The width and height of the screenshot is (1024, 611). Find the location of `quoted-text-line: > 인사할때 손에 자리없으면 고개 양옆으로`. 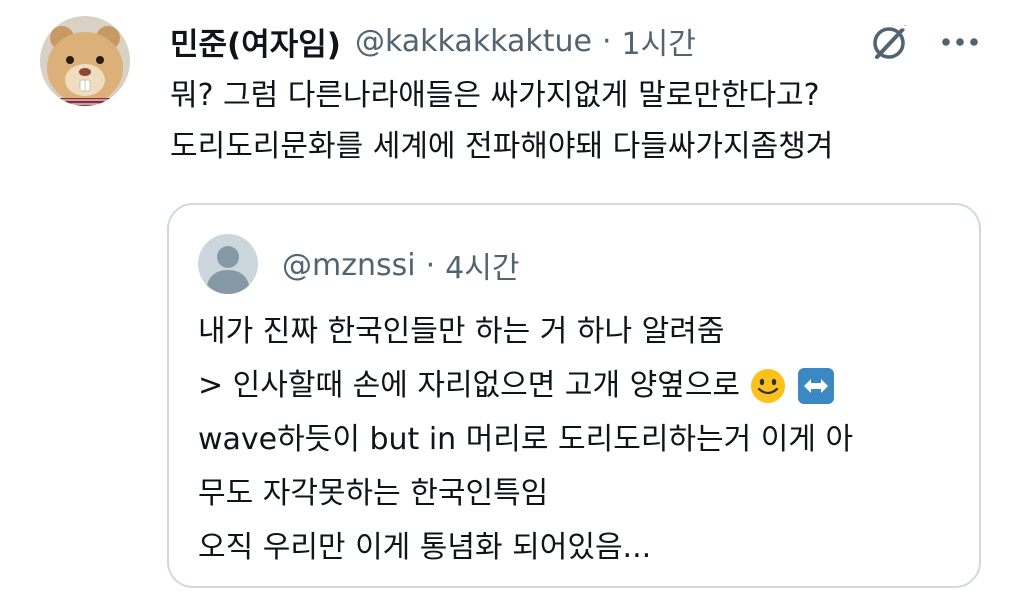

quoted-text-line: > 인사할때 손에 자리없으면 고개 양옆으로 is located at coordinates (578, 386).